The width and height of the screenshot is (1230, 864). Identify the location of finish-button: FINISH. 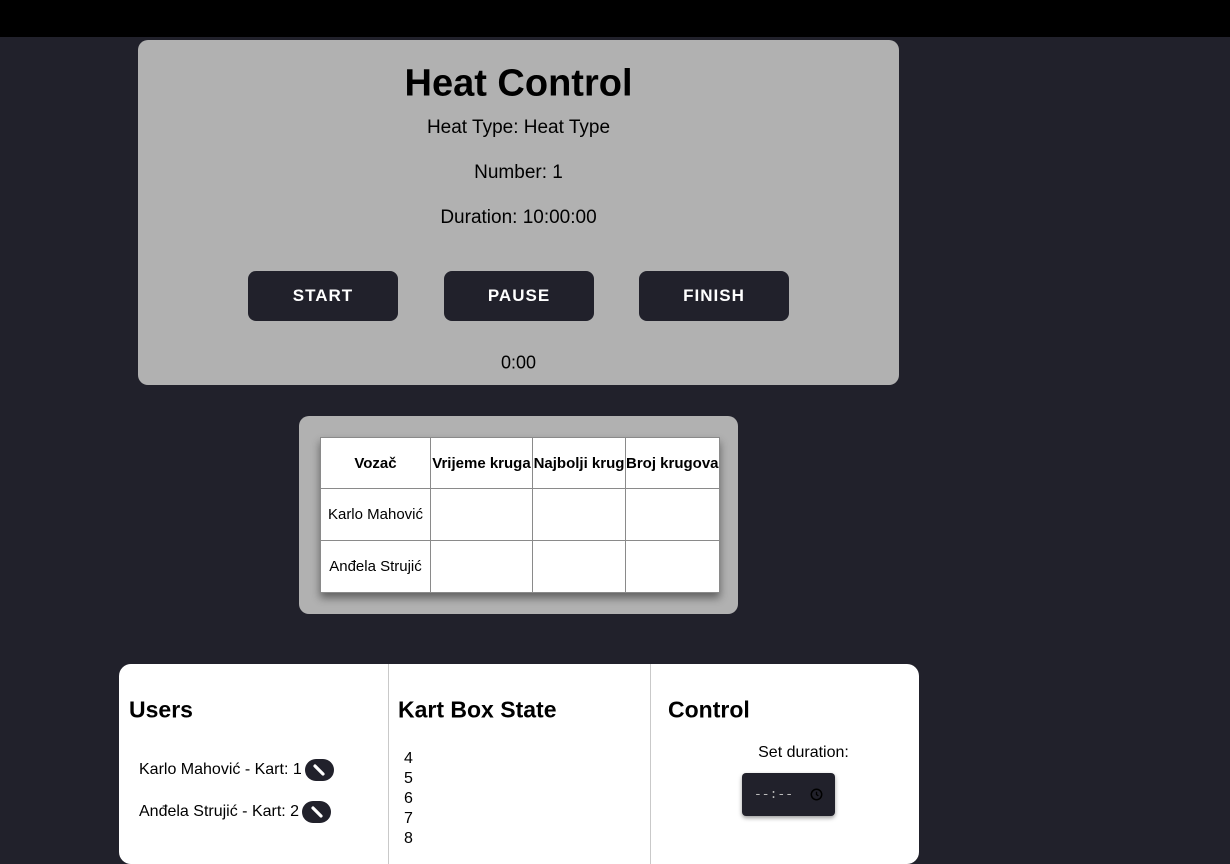
(714, 296).